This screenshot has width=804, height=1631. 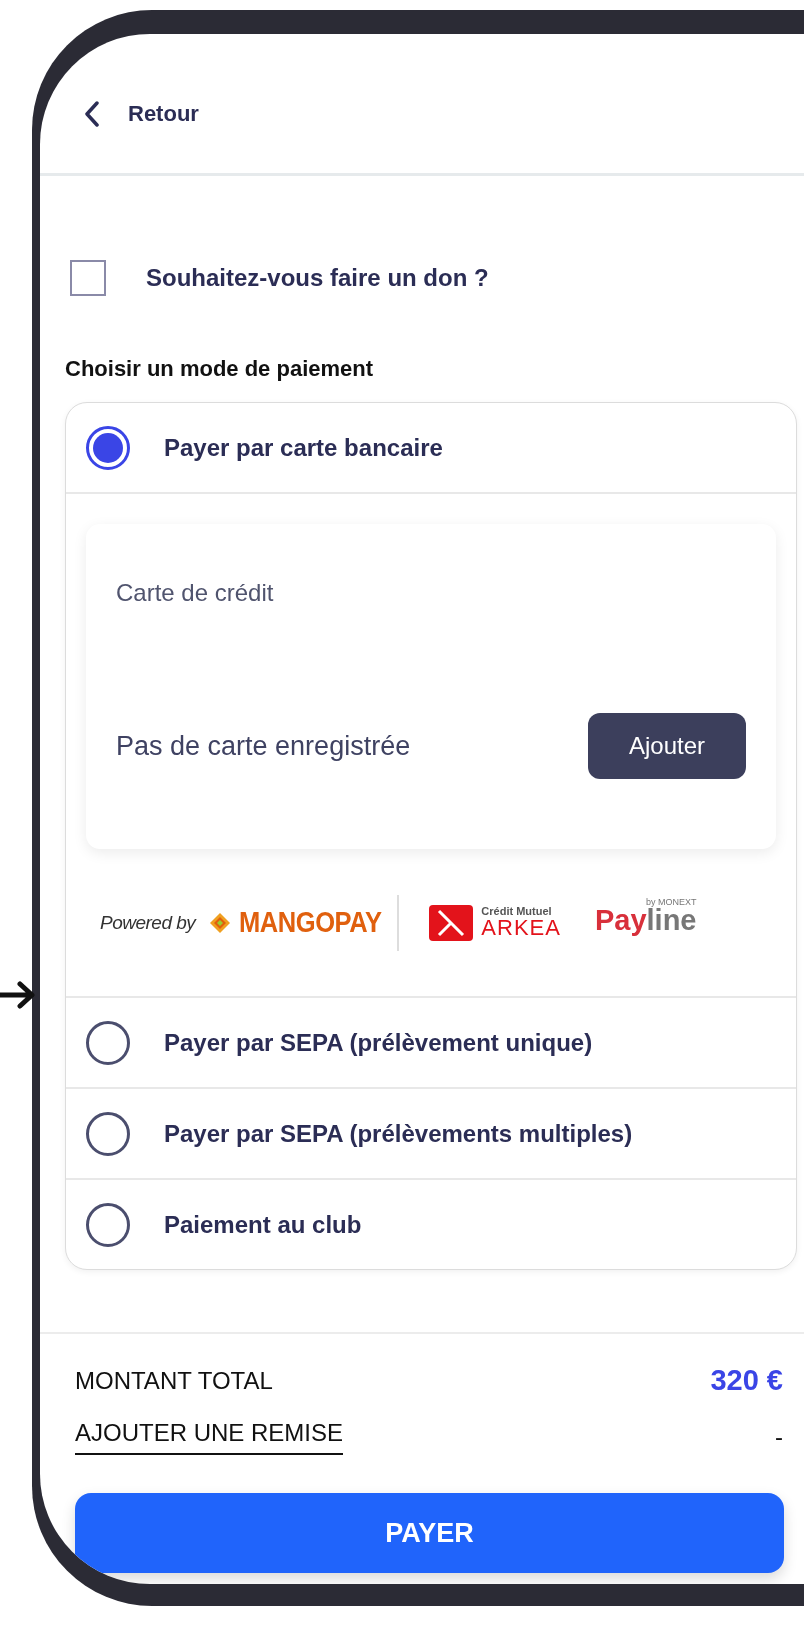 What do you see at coordinates (378, 1042) in the screenshot?
I see `option-label: Payer par SEPA (prélèvement unique)` at bounding box center [378, 1042].